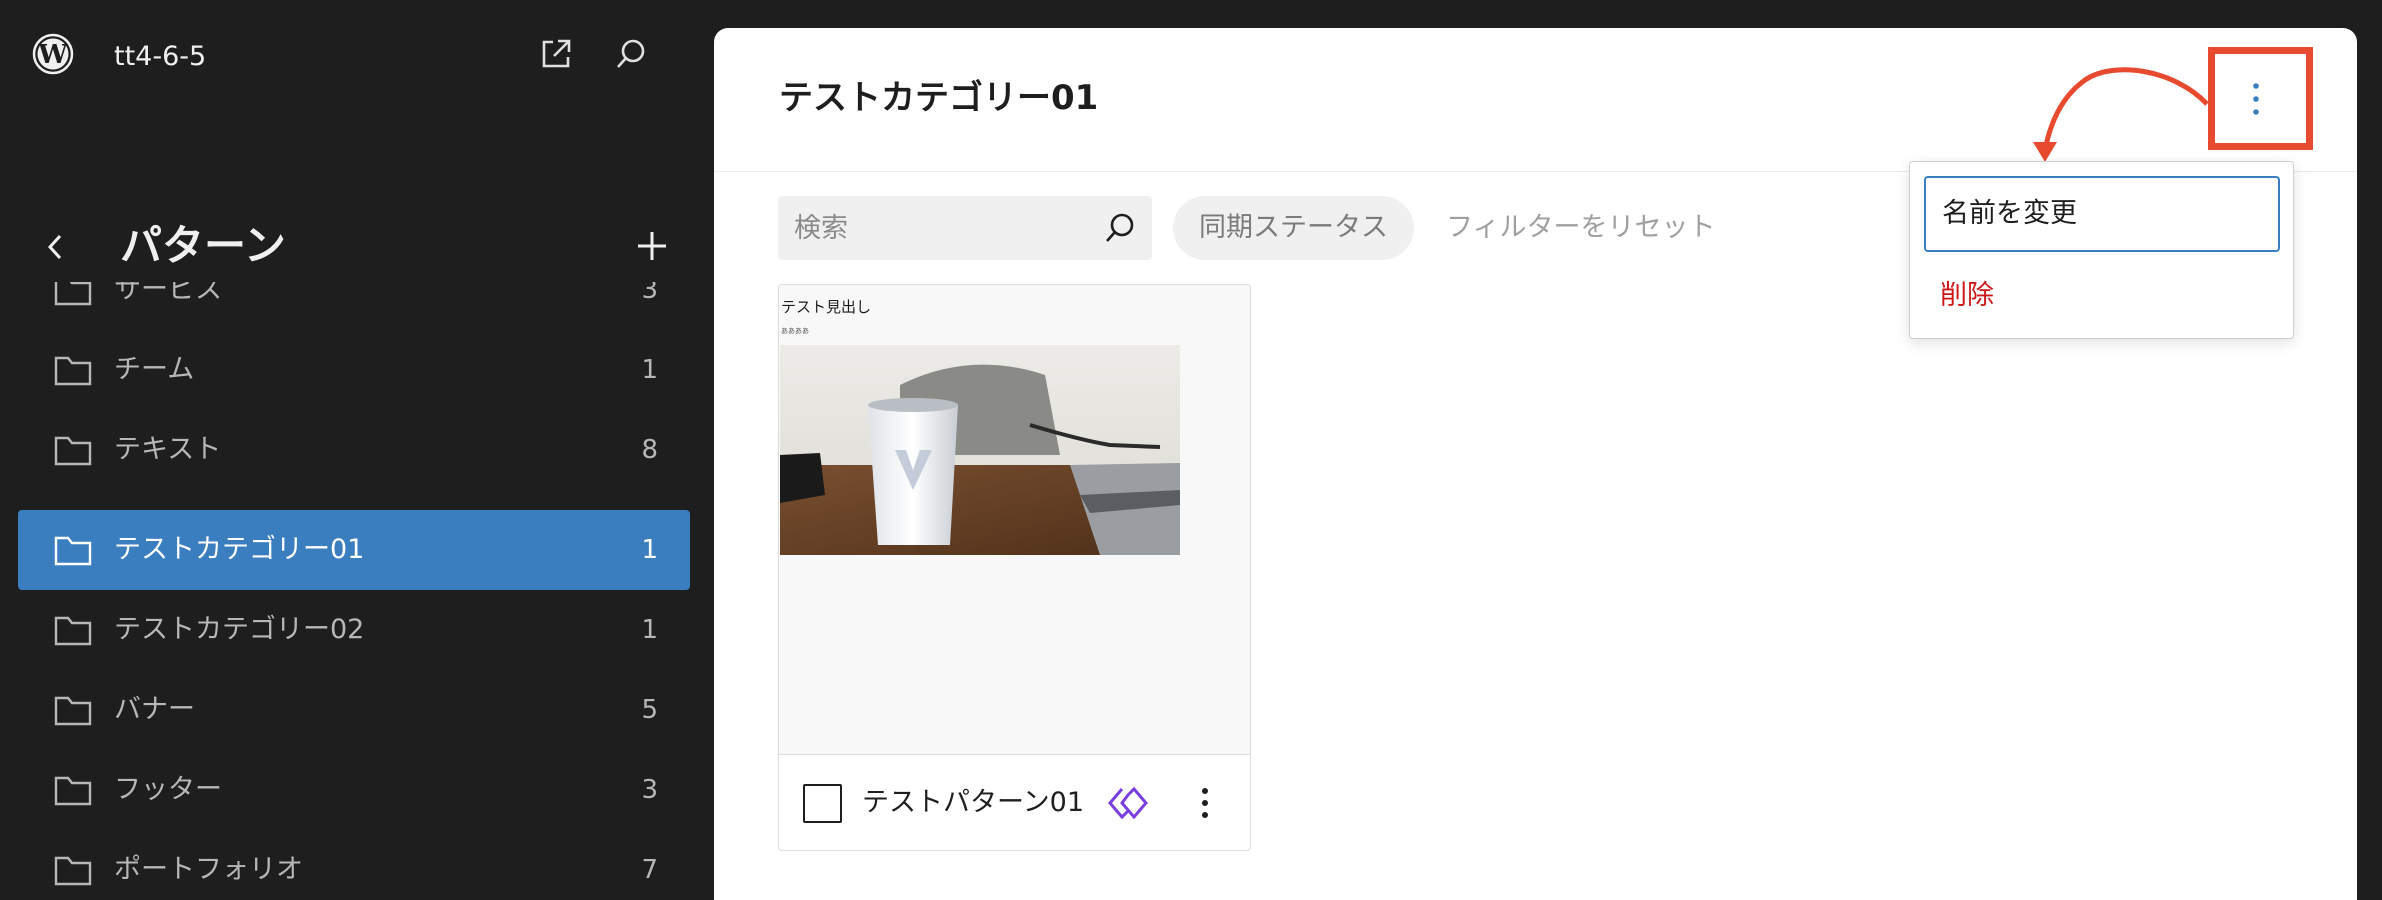 Image resolution: width=2382 pixels, height=900 pixels. What do you see at coordinates (928, 228) in the screenshot?
I see `search-input` at bounding box center [928, 228].